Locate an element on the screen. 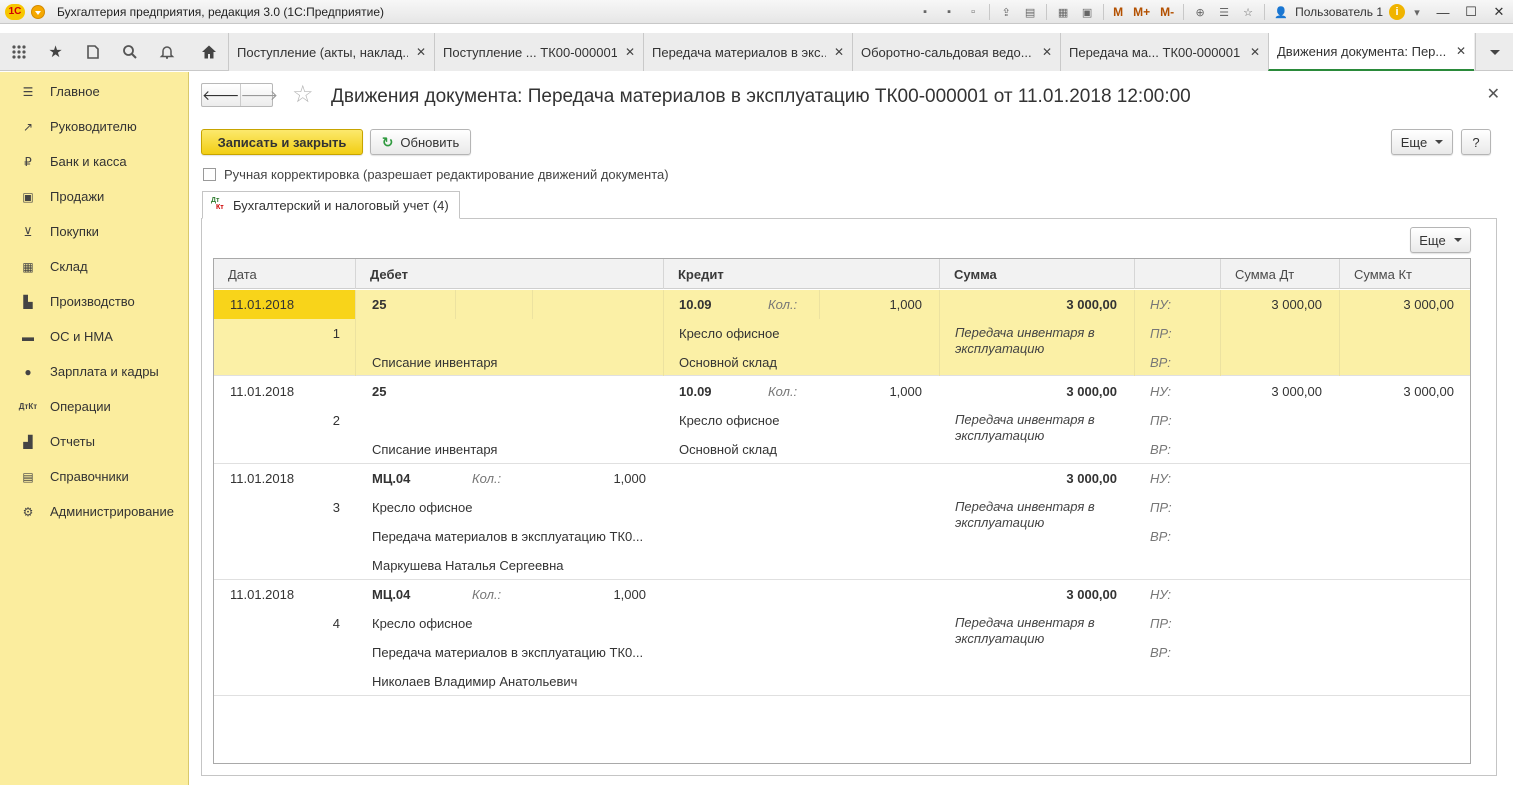  tab-receipt-document: Поступление ... ТК00-000001 ✕ is located at coordinates (538, 52).